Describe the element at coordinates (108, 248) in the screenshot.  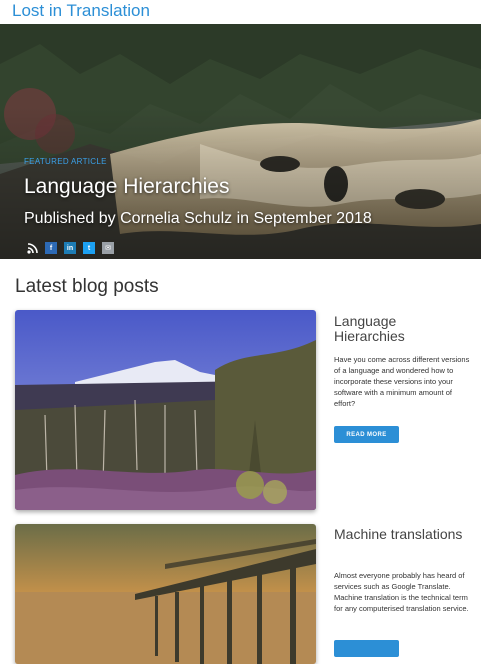
I see `email-icon: ✉` at that location.